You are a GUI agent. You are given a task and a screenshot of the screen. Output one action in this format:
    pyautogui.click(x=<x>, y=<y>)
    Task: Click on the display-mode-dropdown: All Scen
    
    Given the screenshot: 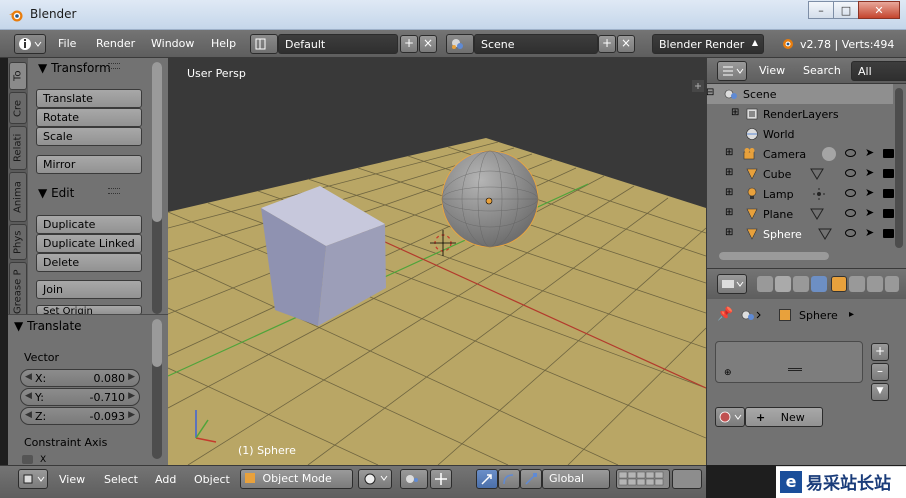 What is the action you would take?
    pyautogui.click(x=878, y=71)
    